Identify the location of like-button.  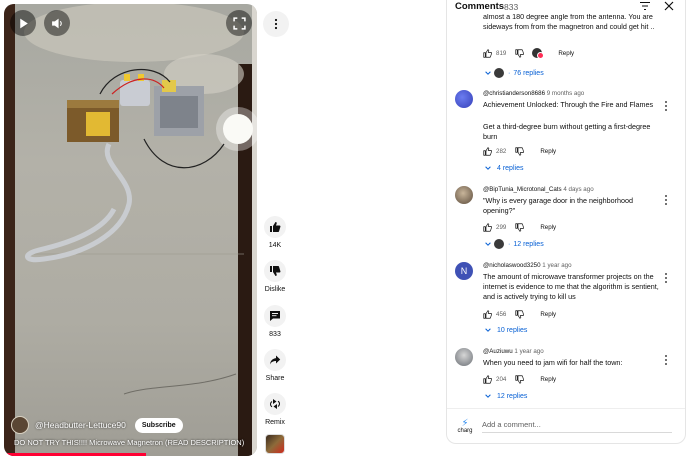
(275, 227).